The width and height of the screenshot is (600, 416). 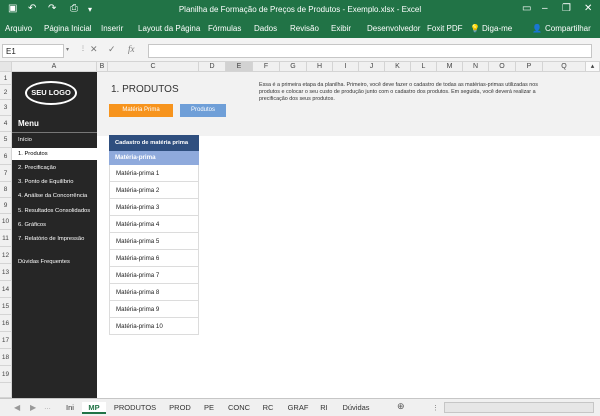 What do you see at coordinates (33, 51) in the screenshot?
I see `name-box: E1` at bounding box center [33, 51].